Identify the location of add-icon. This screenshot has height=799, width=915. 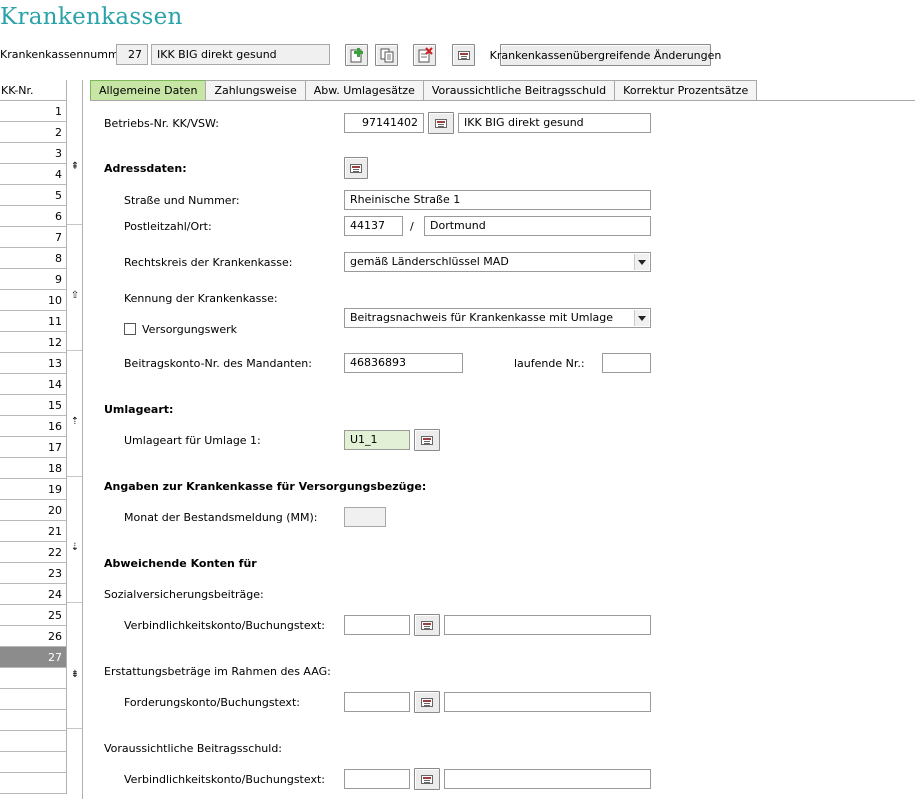
(356, 55).